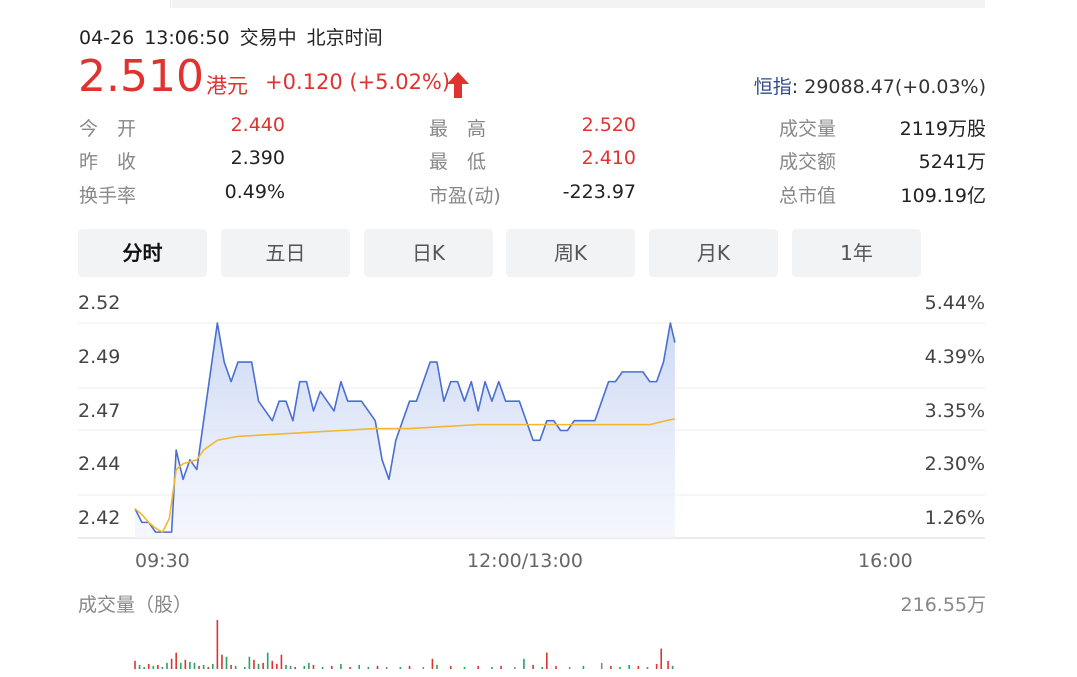  Describe the element at coordinates (404, 644) in the screenshot. I see `volume-bars` at that location.